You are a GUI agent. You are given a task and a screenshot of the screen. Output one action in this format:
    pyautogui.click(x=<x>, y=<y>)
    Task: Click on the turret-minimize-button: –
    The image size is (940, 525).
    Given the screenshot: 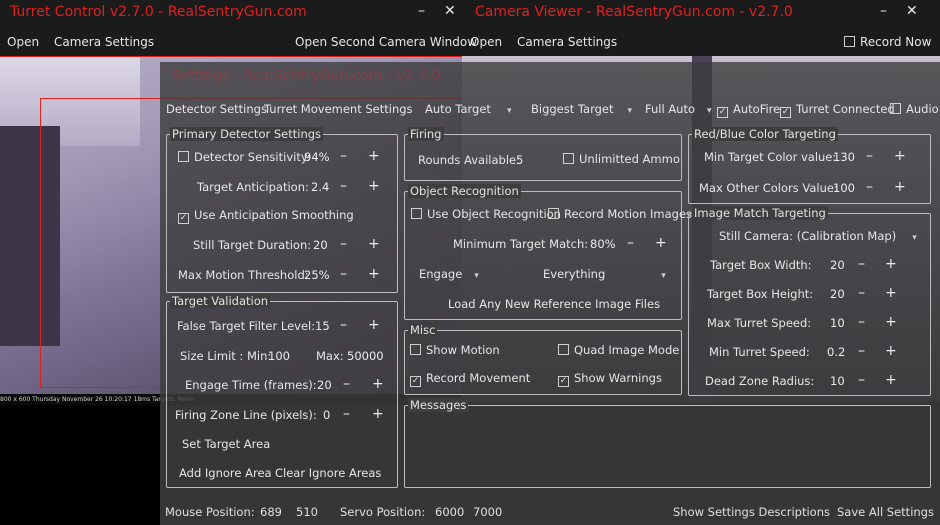 What is the action you would take?
    pyautogui.click(x=421, y=11)
    